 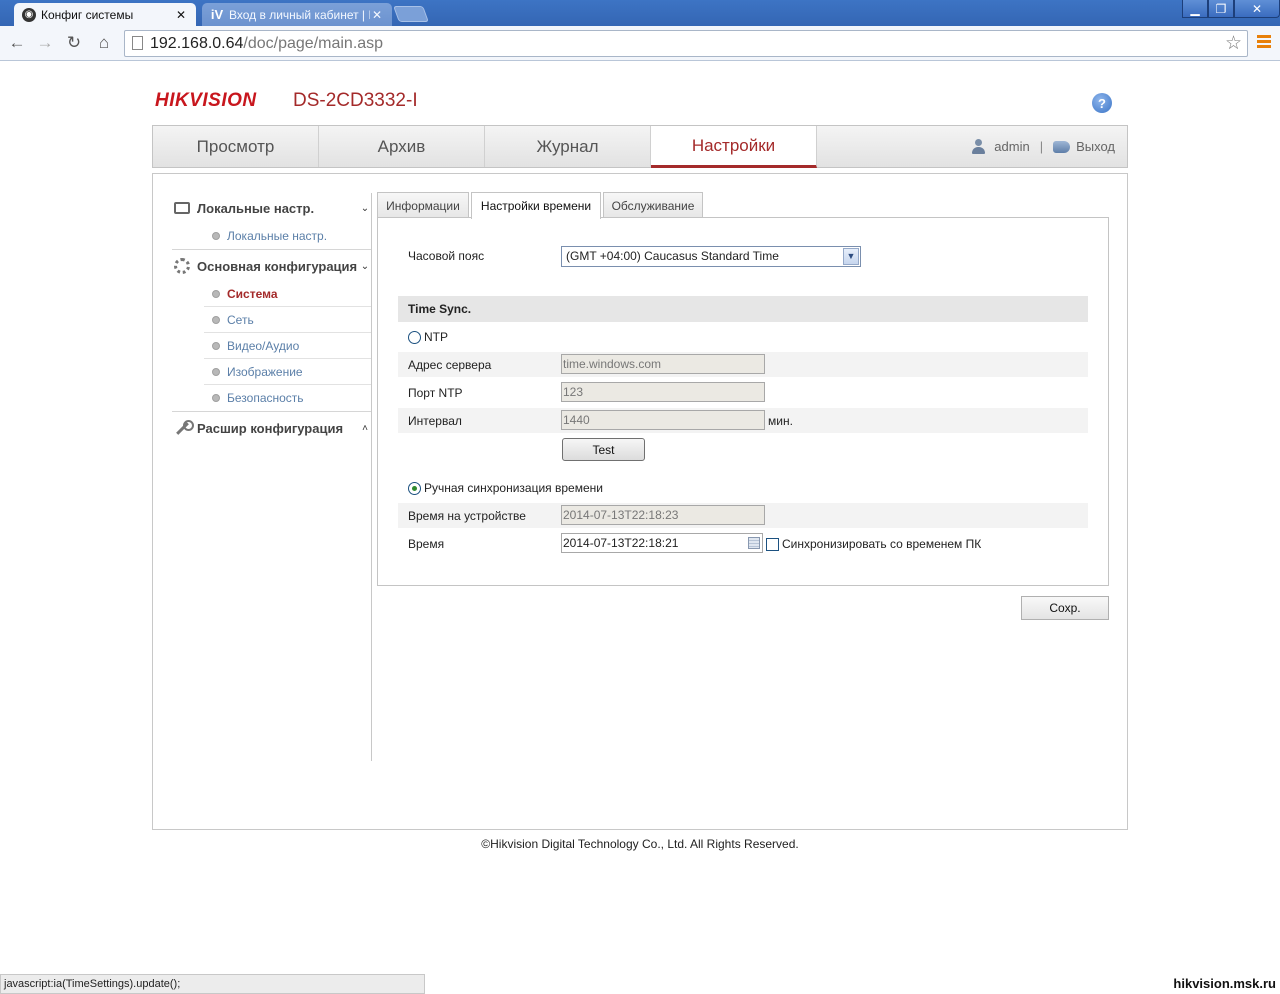 I want to click on user-box: admin | Выход, so click(x=1043, y=146).